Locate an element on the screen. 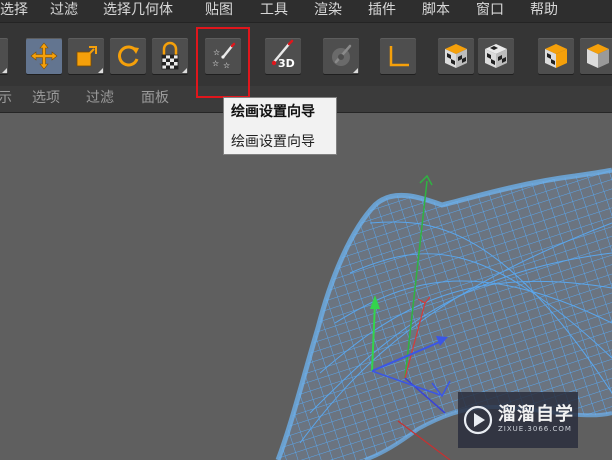  menu-help: 帮助 is located at coordinates (544, 10).